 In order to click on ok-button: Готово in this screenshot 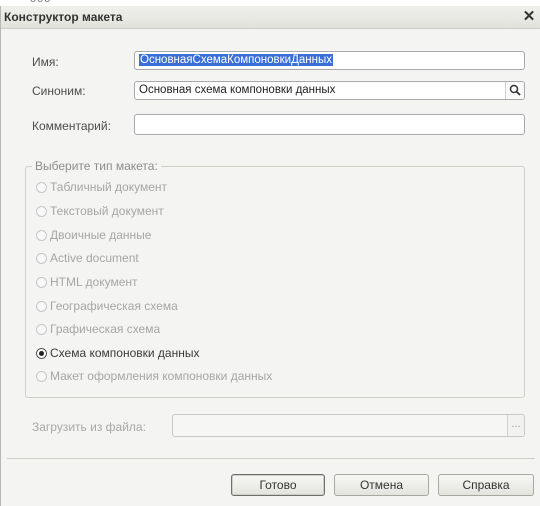, I will do `click(278, 485)`.